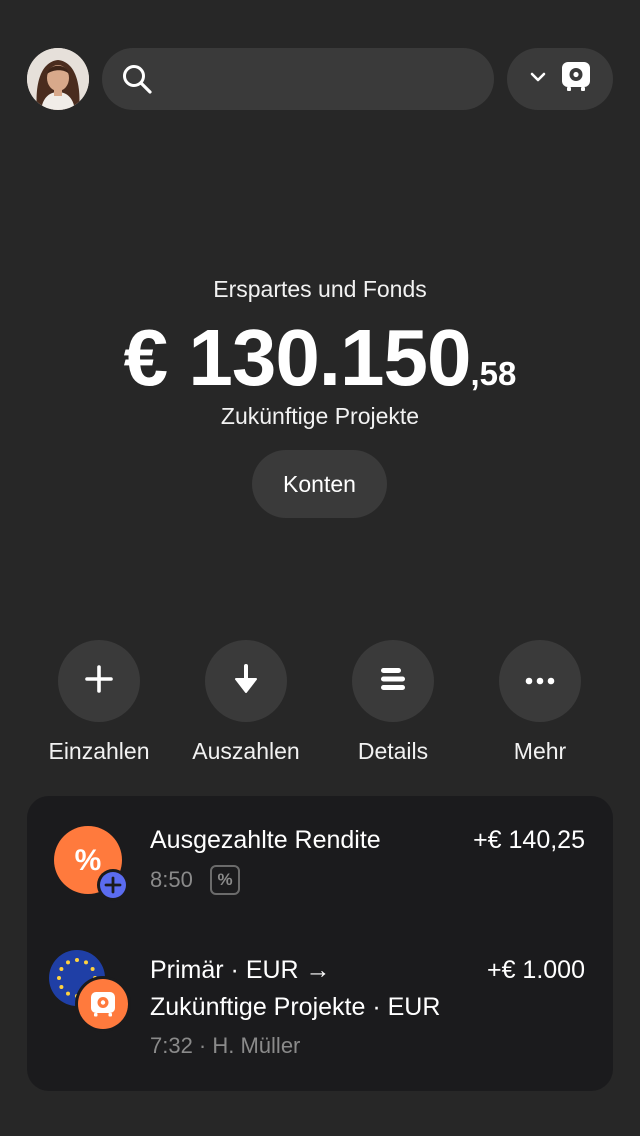  I want to click on list-icon, so click(393, 681).